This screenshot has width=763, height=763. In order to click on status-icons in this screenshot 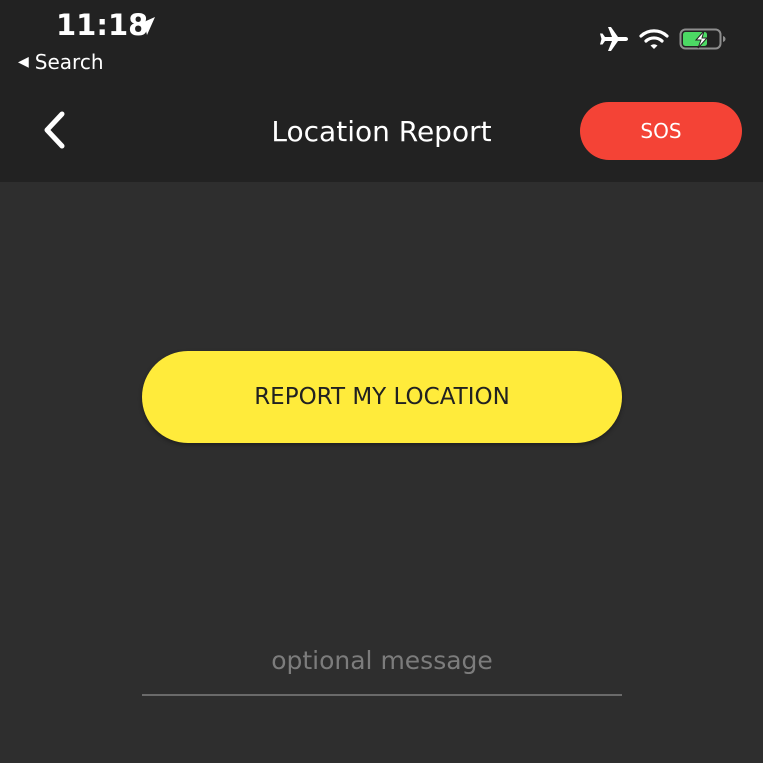, I will do `click(663, 41)`.